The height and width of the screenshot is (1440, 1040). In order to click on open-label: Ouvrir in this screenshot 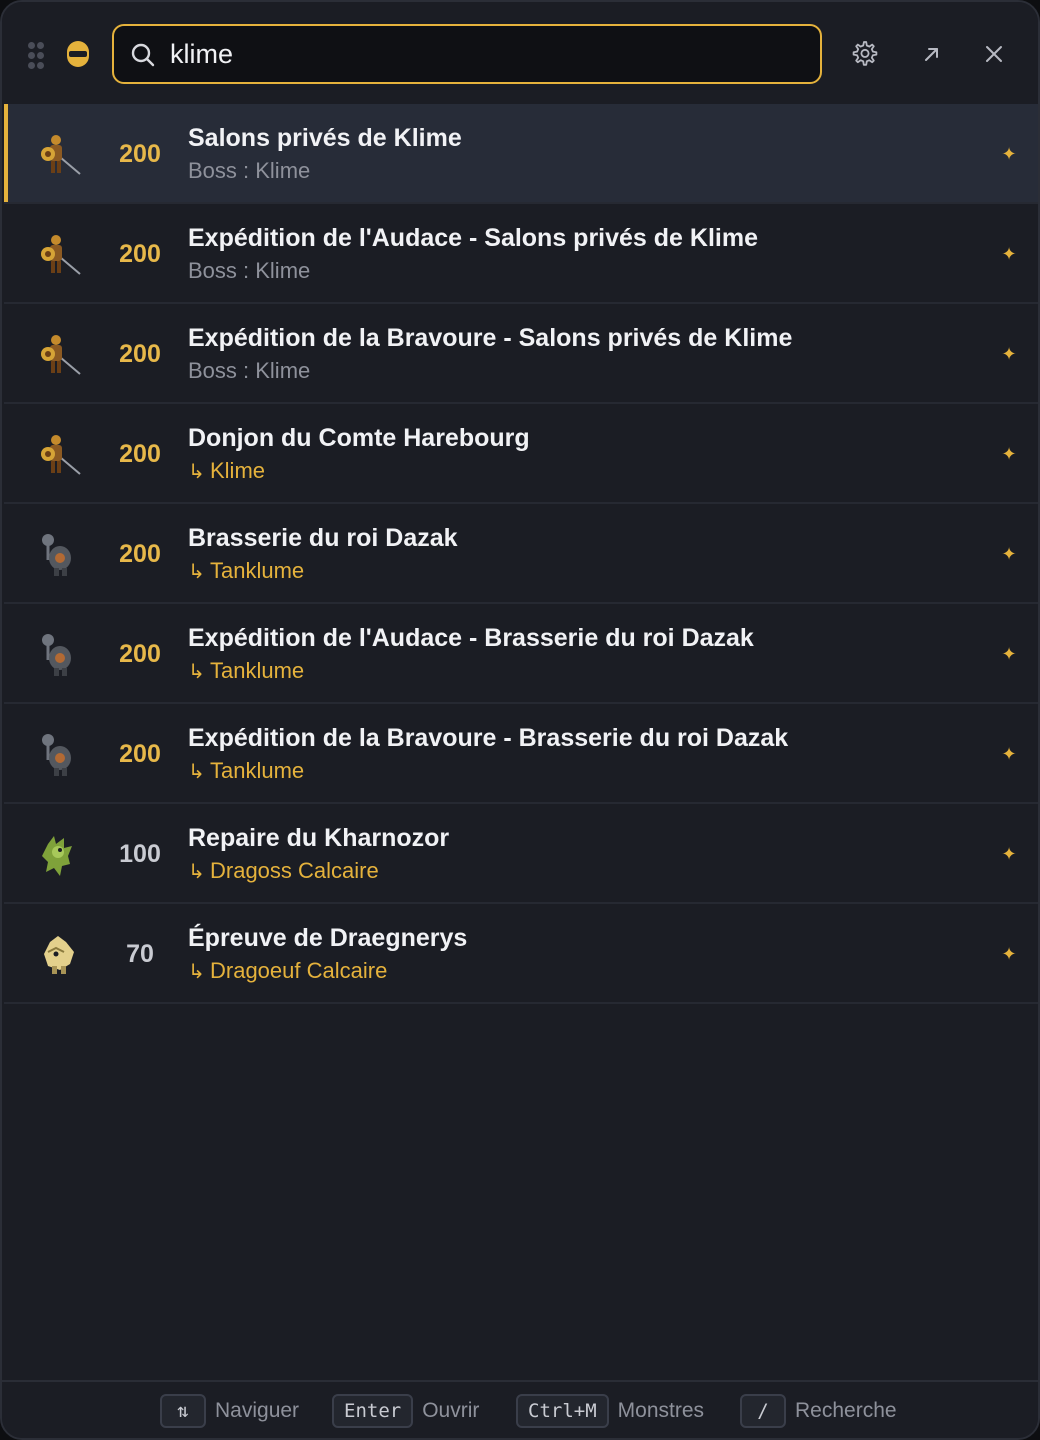, I will do `click(451, 1410)`.